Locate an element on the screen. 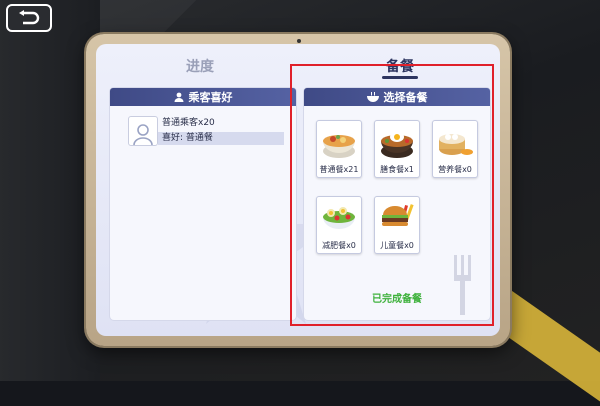 The height and width of the screenshot is (406, 600). passenger-preference-title: 乘客喜好 is located at coordinates (210, 97).